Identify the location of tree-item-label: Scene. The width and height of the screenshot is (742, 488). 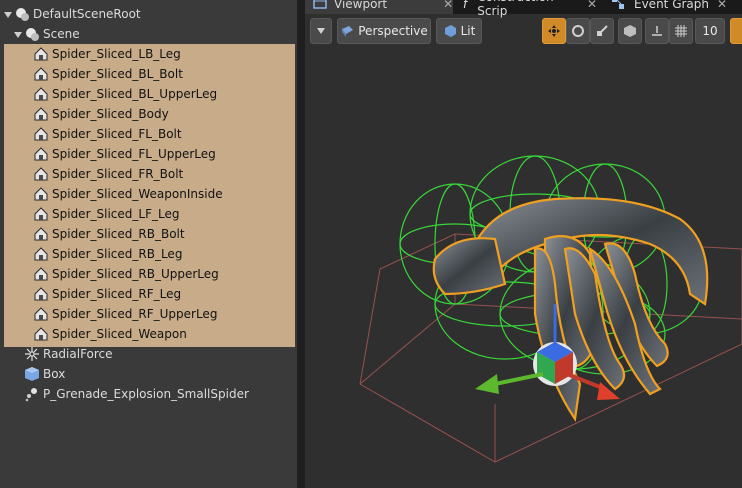
(61, 34).